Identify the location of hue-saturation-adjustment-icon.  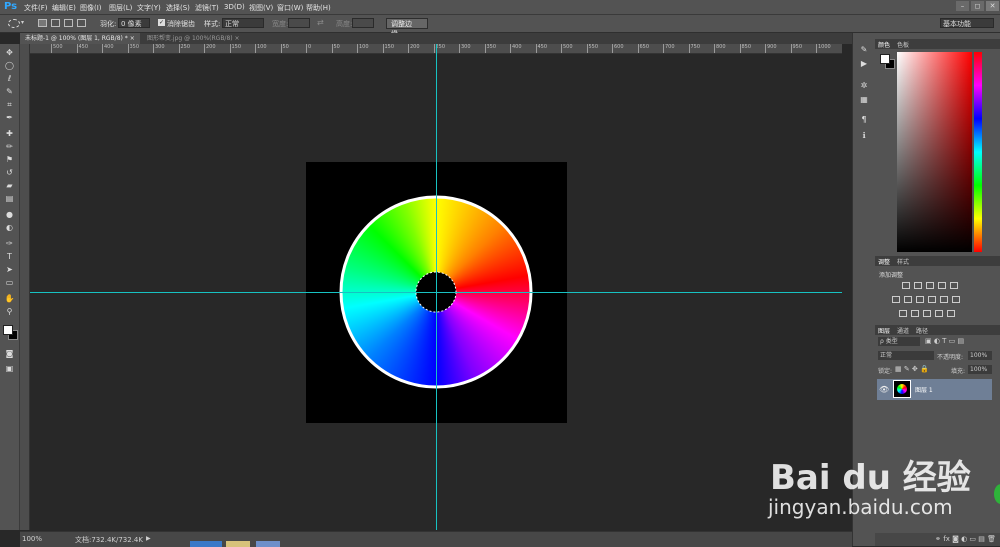
(896, 299).